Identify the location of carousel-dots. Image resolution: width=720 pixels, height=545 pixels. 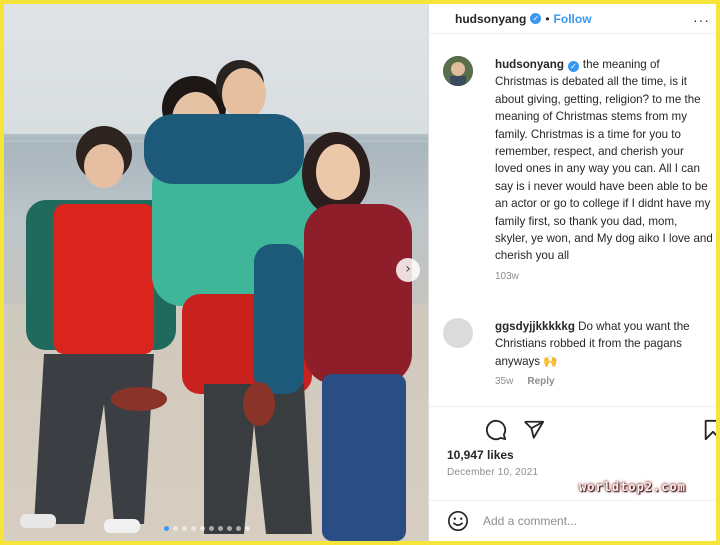
(207, 528).